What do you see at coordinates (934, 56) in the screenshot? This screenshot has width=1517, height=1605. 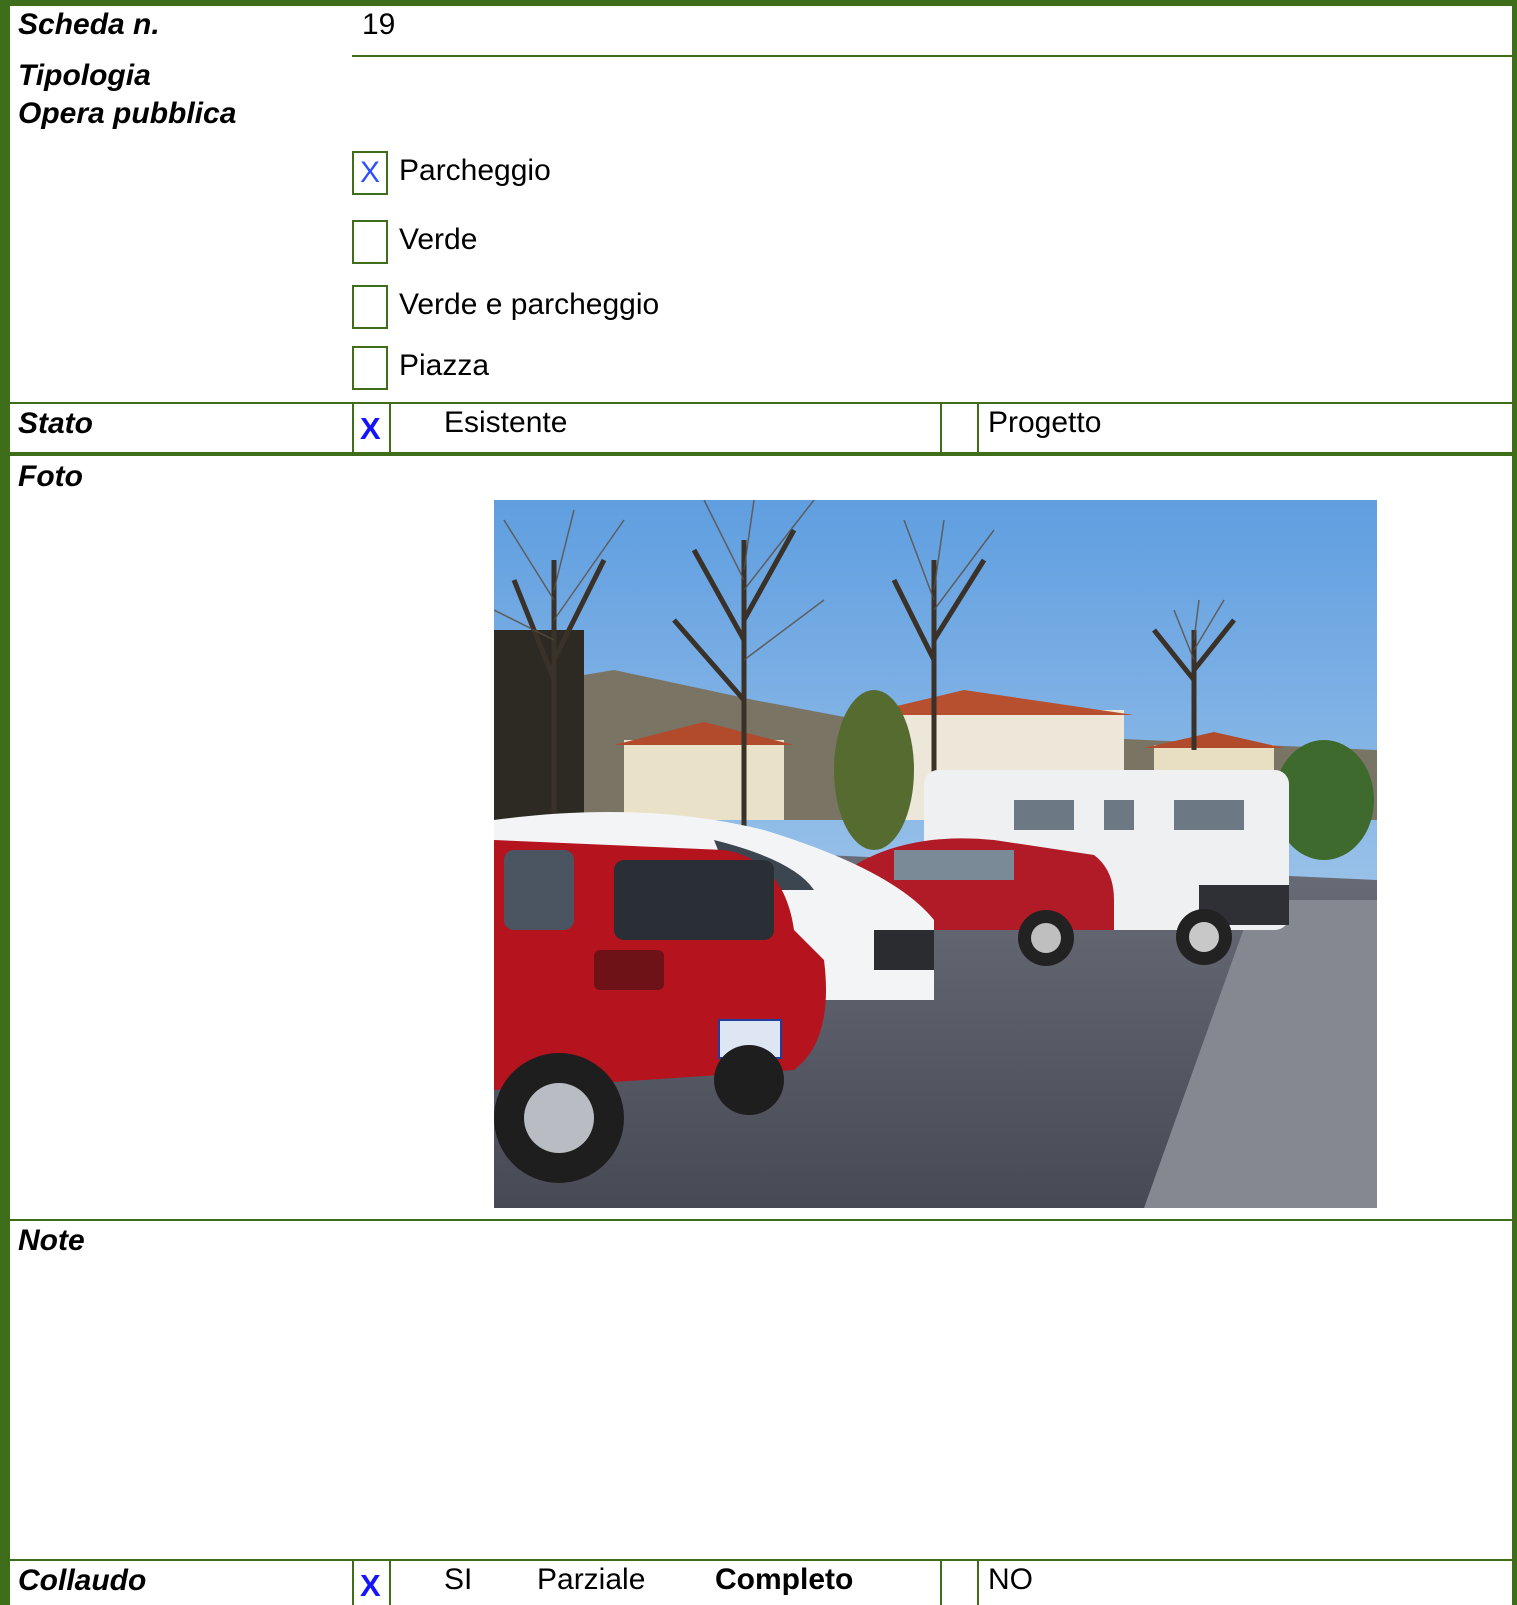 I see `row-divider-scheda` at bounding box center [934, 56].